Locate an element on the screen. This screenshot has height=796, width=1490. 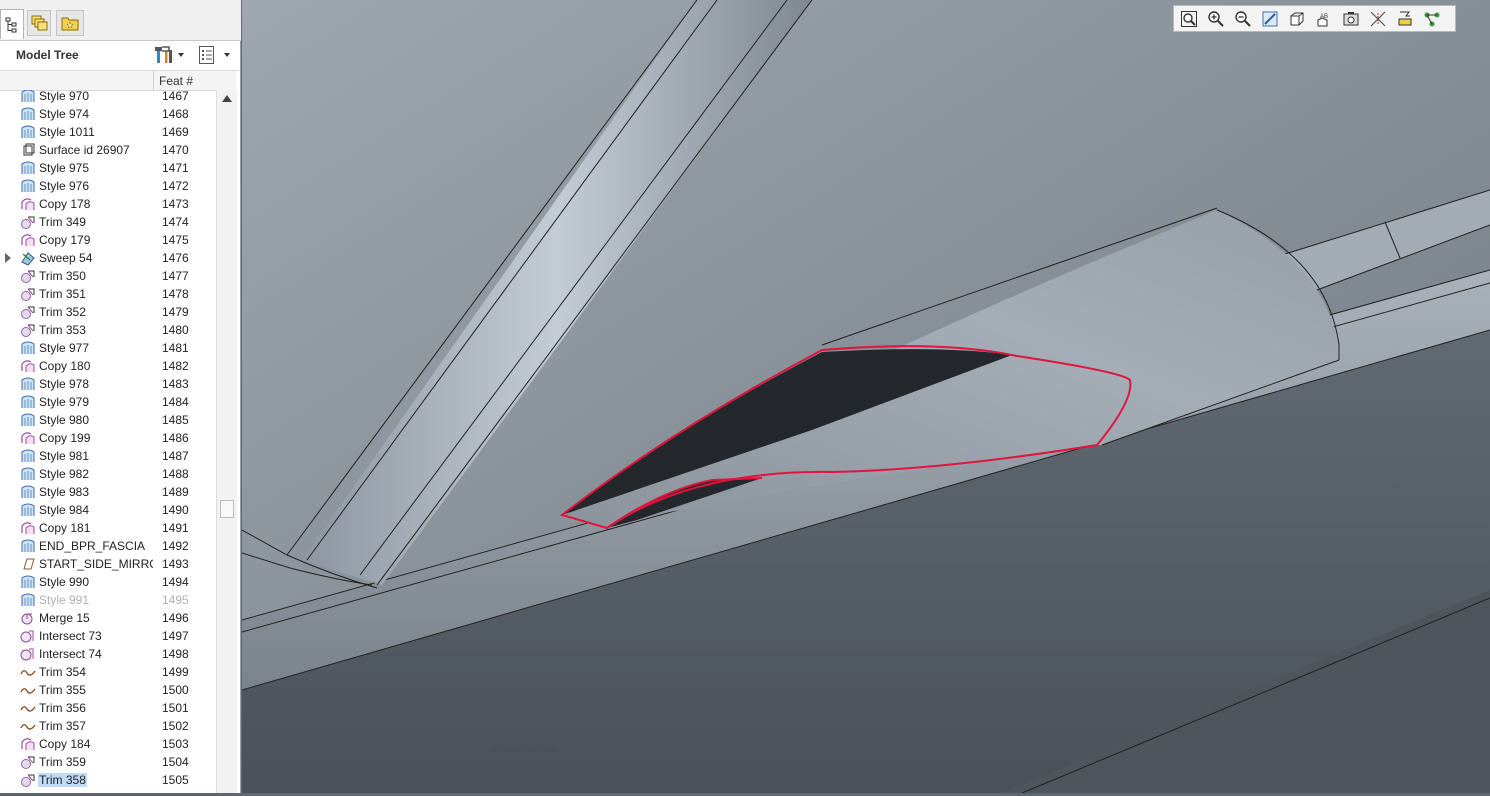
feature-name: Trim 353 is located at coordinates (62, 330).